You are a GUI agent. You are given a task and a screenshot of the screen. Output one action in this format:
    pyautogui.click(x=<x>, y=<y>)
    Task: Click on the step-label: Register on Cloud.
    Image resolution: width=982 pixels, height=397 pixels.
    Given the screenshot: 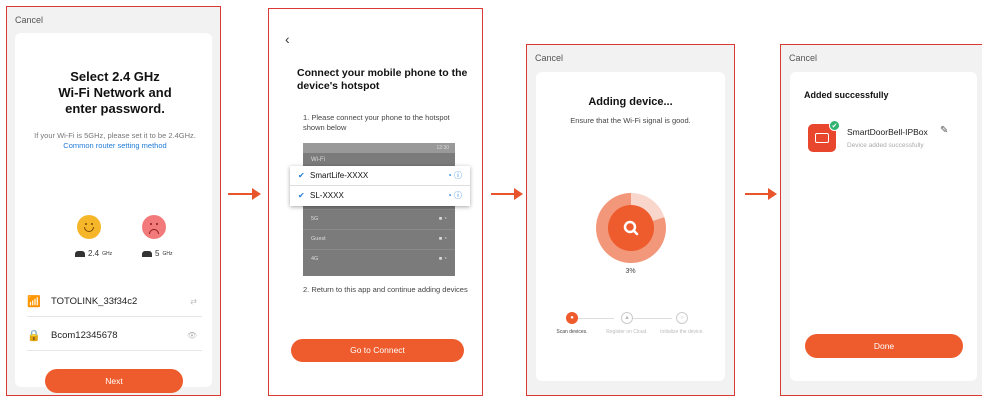 What is the action you would take?
    pyautogui.click(x=627, y=332)
    